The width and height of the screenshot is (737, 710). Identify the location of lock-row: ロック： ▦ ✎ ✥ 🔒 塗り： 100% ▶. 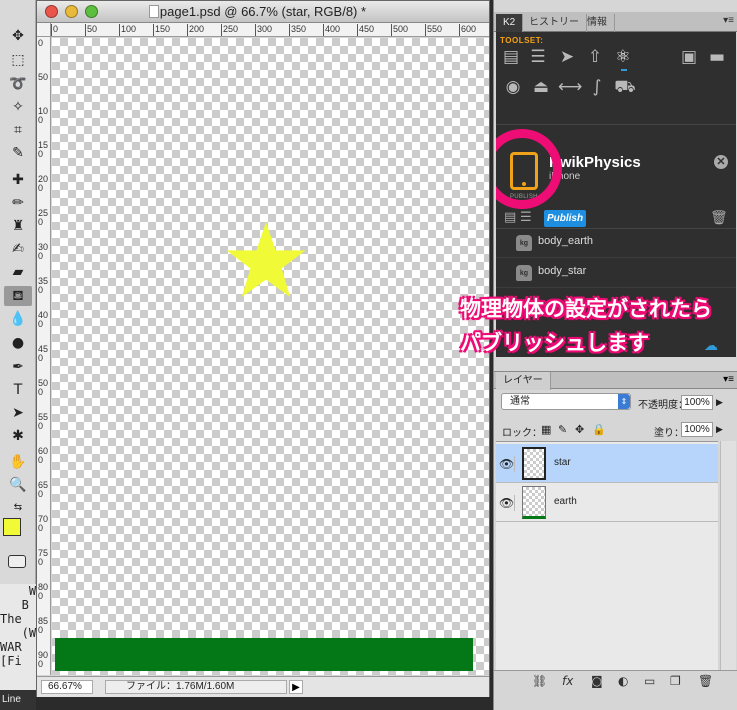
(615, 430).